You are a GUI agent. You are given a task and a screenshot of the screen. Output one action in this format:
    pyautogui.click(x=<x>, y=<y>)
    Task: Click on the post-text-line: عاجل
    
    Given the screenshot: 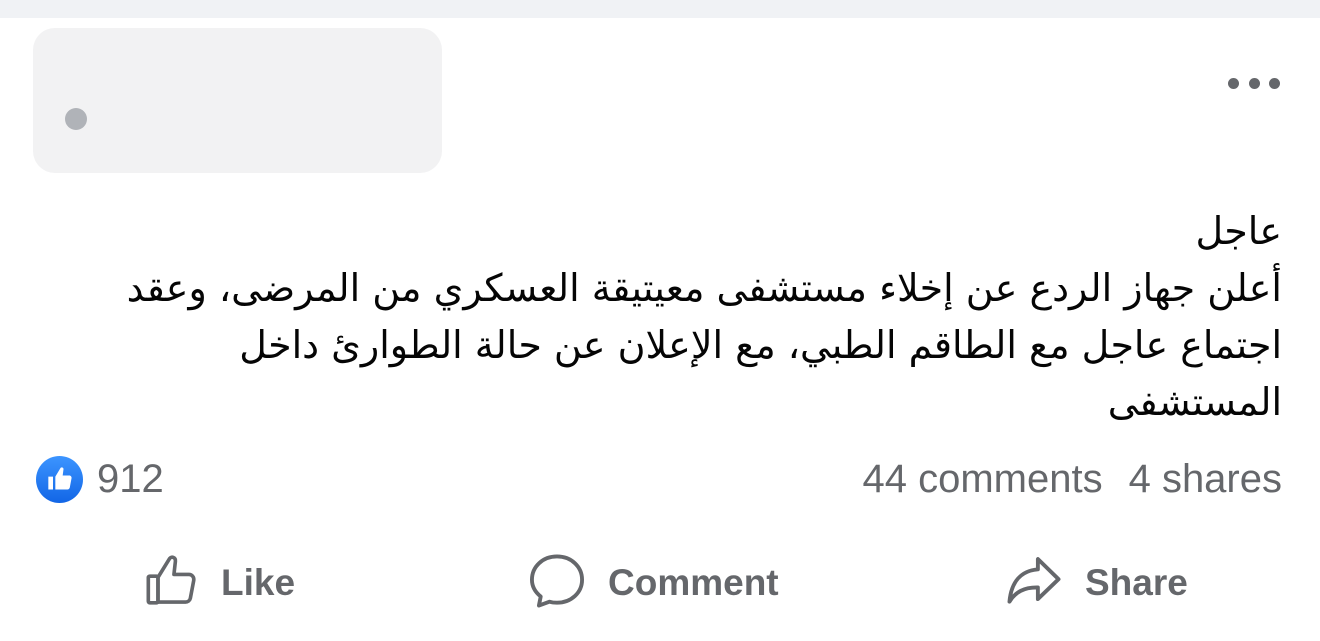 What is the action you would take?
    pyautogui.click(x=1238, y=231)
    